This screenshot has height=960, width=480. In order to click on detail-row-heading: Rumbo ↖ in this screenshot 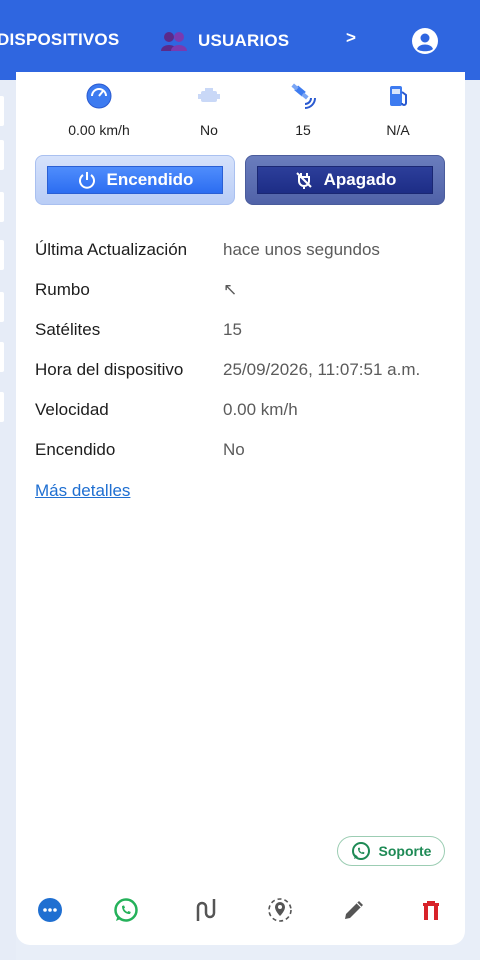, I will do `click(245, 300)`.